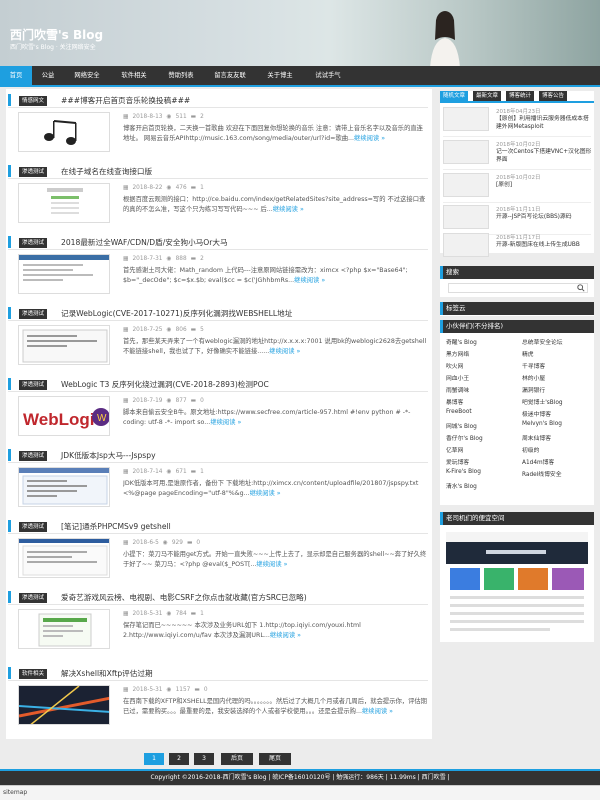 The width and height of the screenshot is (600, 800). I want to click on friend-link: 精虎, so click(528, 353).